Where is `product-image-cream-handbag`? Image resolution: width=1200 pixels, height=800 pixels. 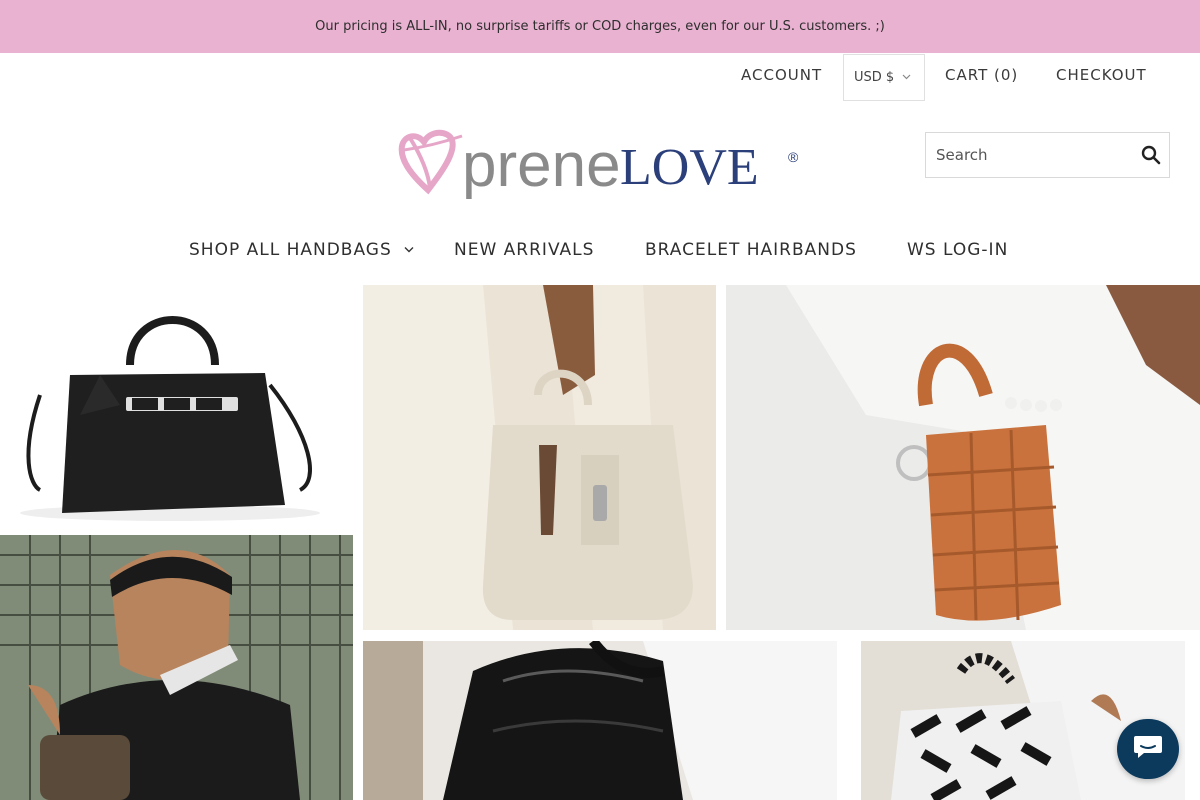
product-image-cream-handbag is located at coordinates (539, 457).